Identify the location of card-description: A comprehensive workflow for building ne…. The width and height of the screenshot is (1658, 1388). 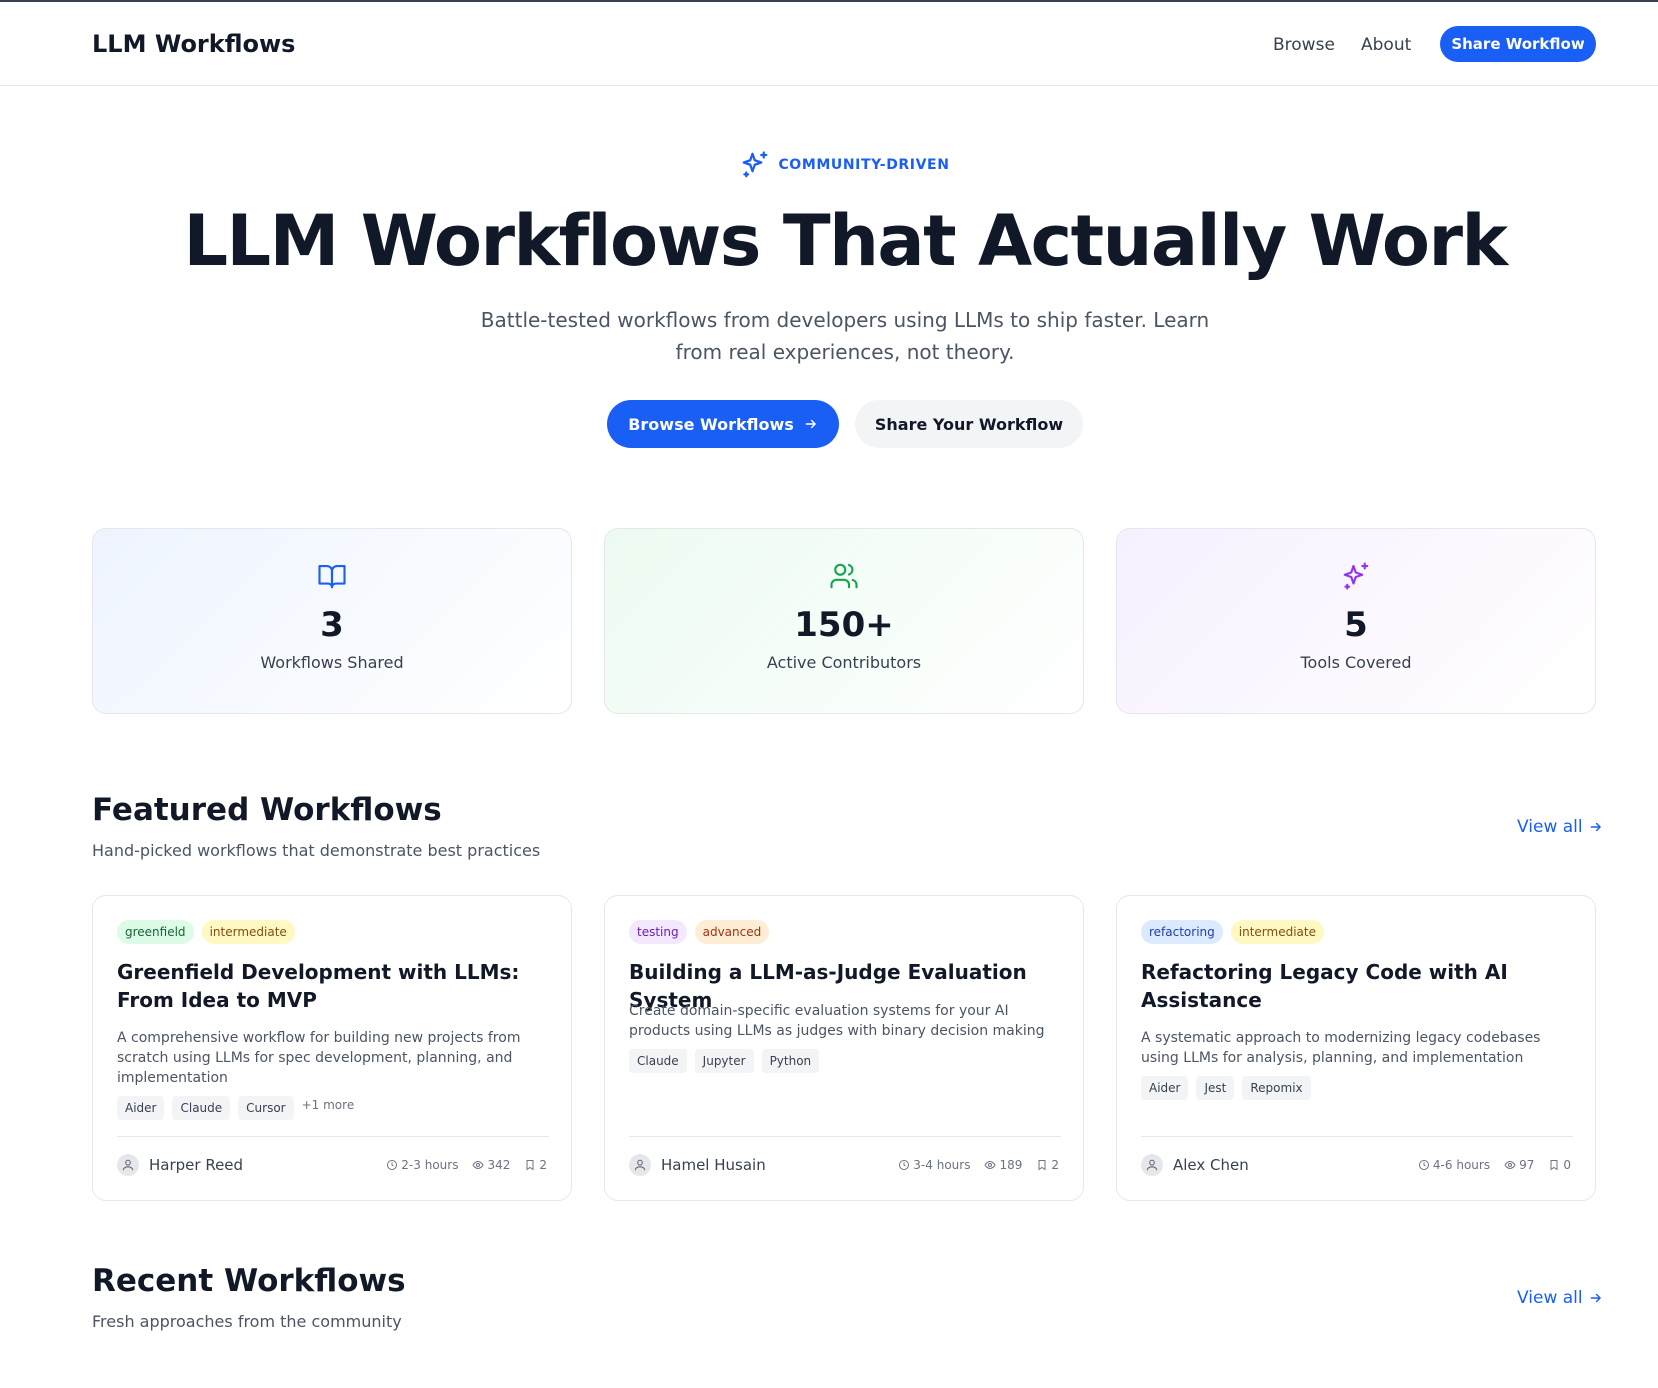
(319, 1058).